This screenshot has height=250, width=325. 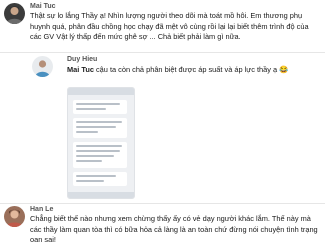 I want to click on comment-author: Mai Tuc, so click(x=43, y=6).